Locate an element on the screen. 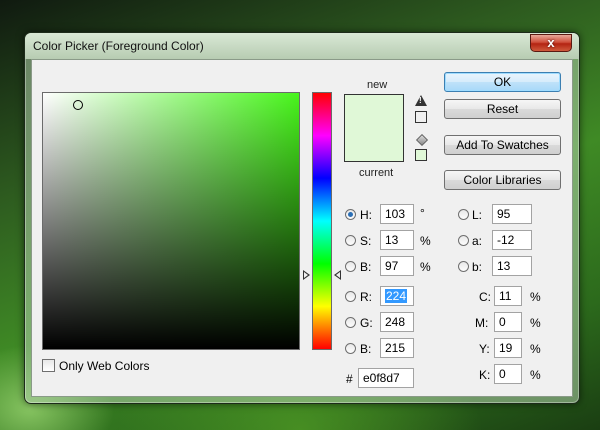 The image size is (600, 430). lab-l-radio is located at coordinates (463, 214).